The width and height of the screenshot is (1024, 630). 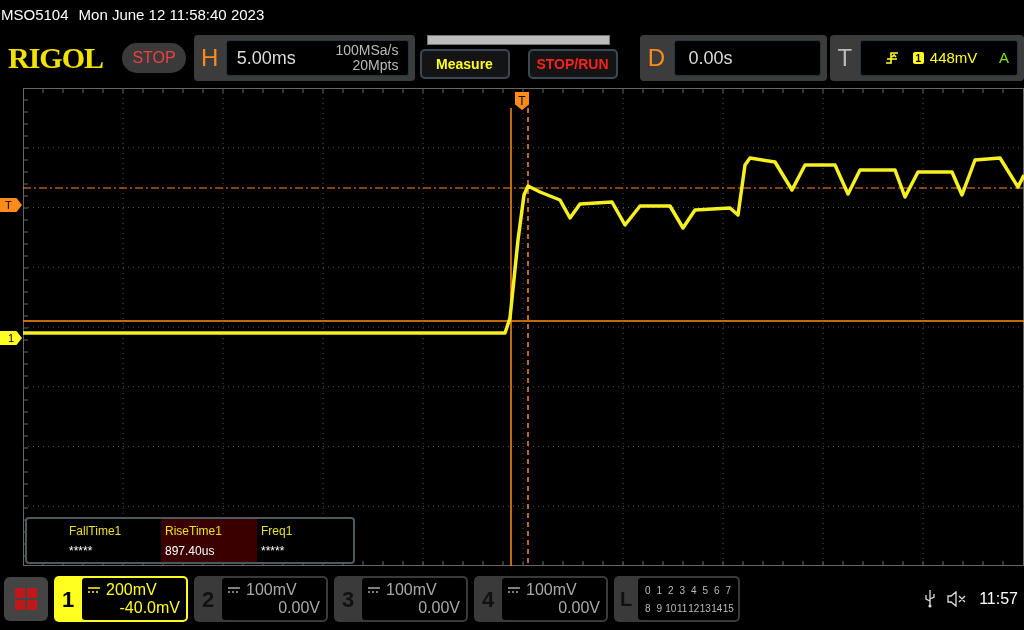 I want to click on rising-edge-icon, so click(x=891, y=58).